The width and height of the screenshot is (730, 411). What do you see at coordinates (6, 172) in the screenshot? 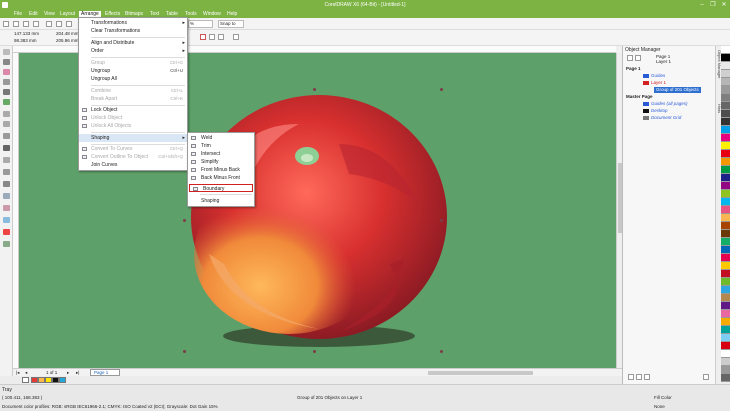
I see `dimension-tool-icon` at bounding box center [6, 172].